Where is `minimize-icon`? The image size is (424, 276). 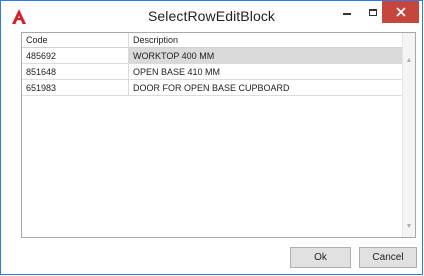
minimize-icon is located at coordinates (347, 14).